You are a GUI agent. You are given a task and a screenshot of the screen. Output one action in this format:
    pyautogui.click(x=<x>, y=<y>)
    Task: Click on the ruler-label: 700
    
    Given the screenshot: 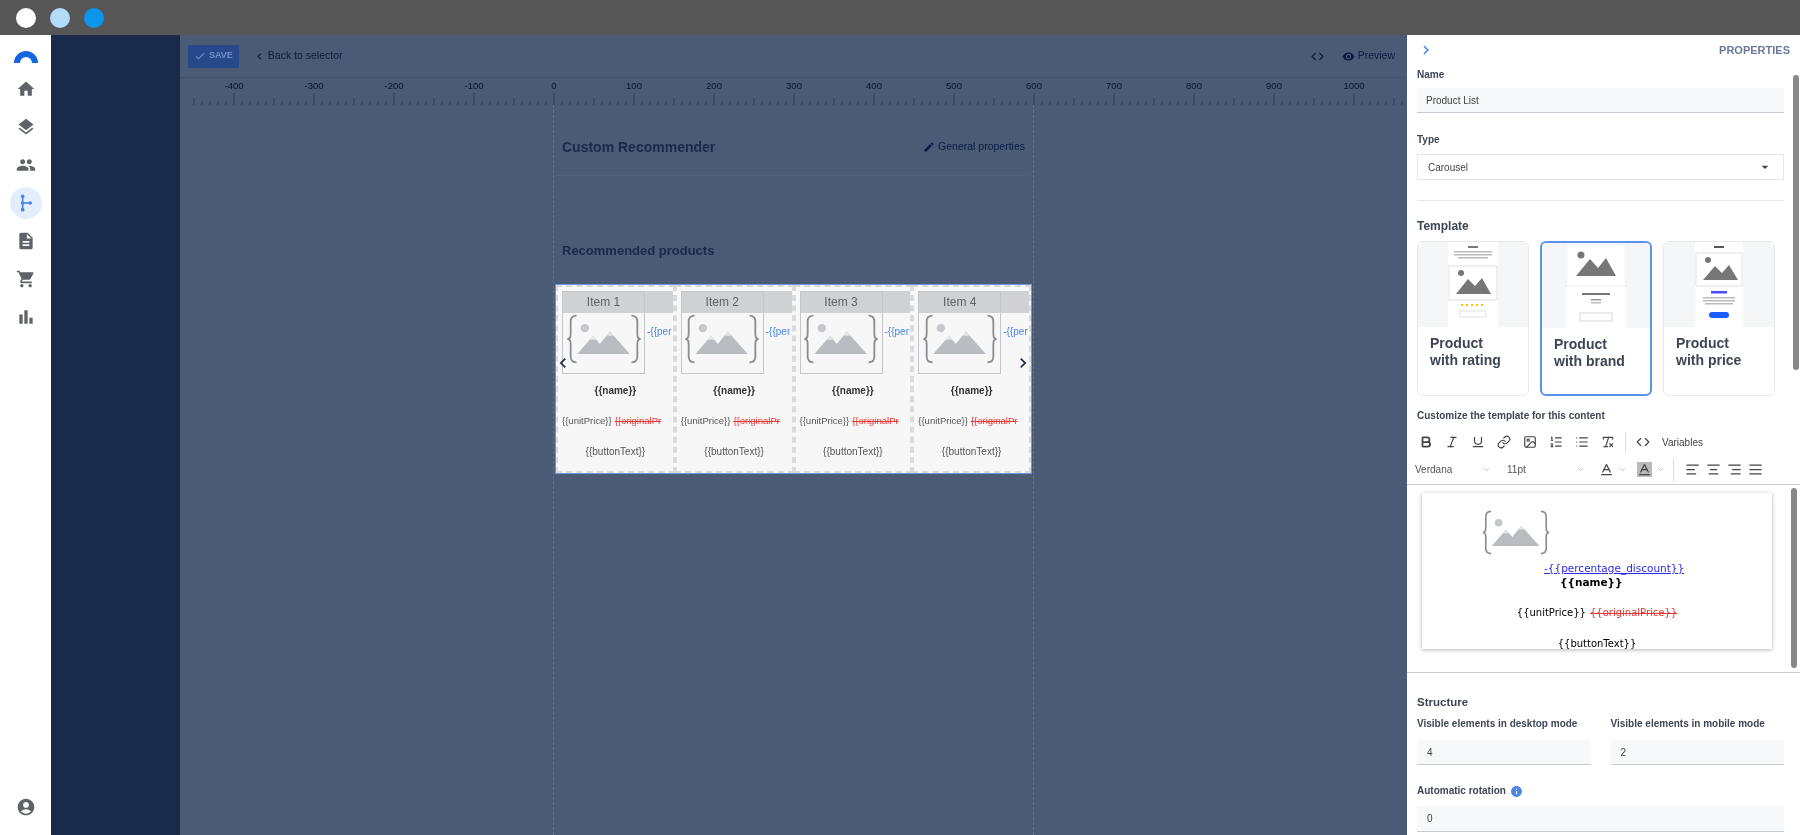 What is the action you would take?
    pyautogui.click(x=1114, y=85)
    